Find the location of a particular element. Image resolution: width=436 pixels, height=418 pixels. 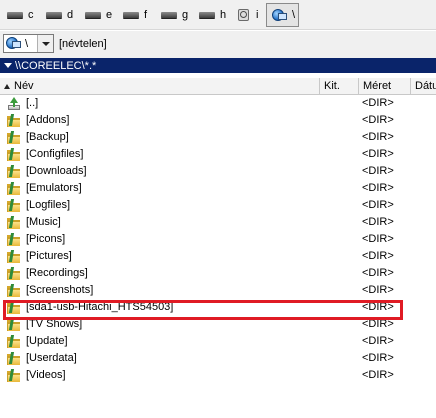

path-bar: \ [névtelen] is located at coordinates (218, 44).